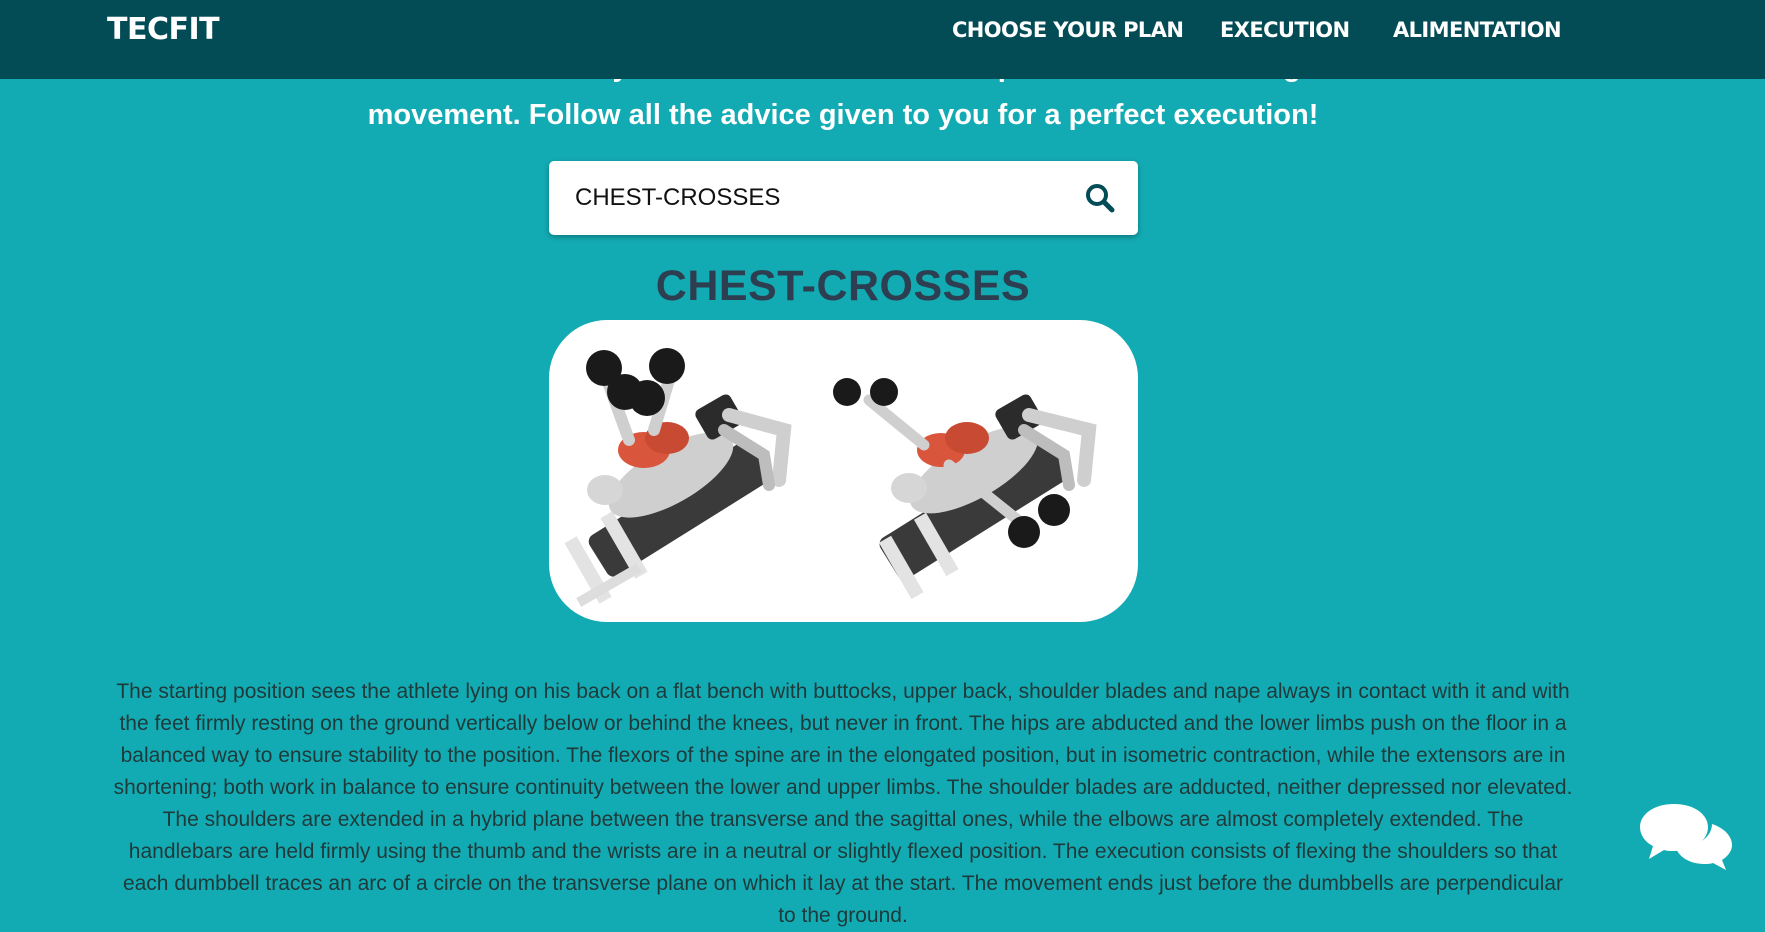 This screenshot has width=1765, height=932. I want to click on exercise-title: CHEST-CROSSES, so click(843, 286).